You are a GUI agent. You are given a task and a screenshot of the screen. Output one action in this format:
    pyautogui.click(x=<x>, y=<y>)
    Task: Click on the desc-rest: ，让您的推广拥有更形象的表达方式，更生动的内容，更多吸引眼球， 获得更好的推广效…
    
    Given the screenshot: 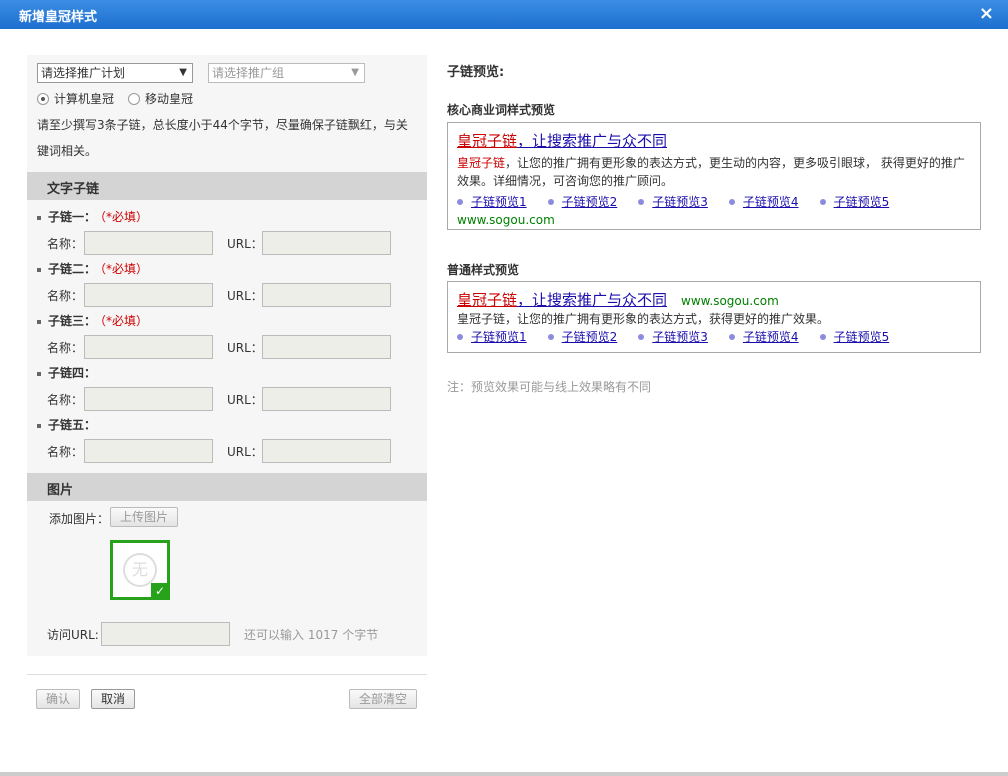 What is the action you would take?
    pyautogui.click(x=711, y=172)
    